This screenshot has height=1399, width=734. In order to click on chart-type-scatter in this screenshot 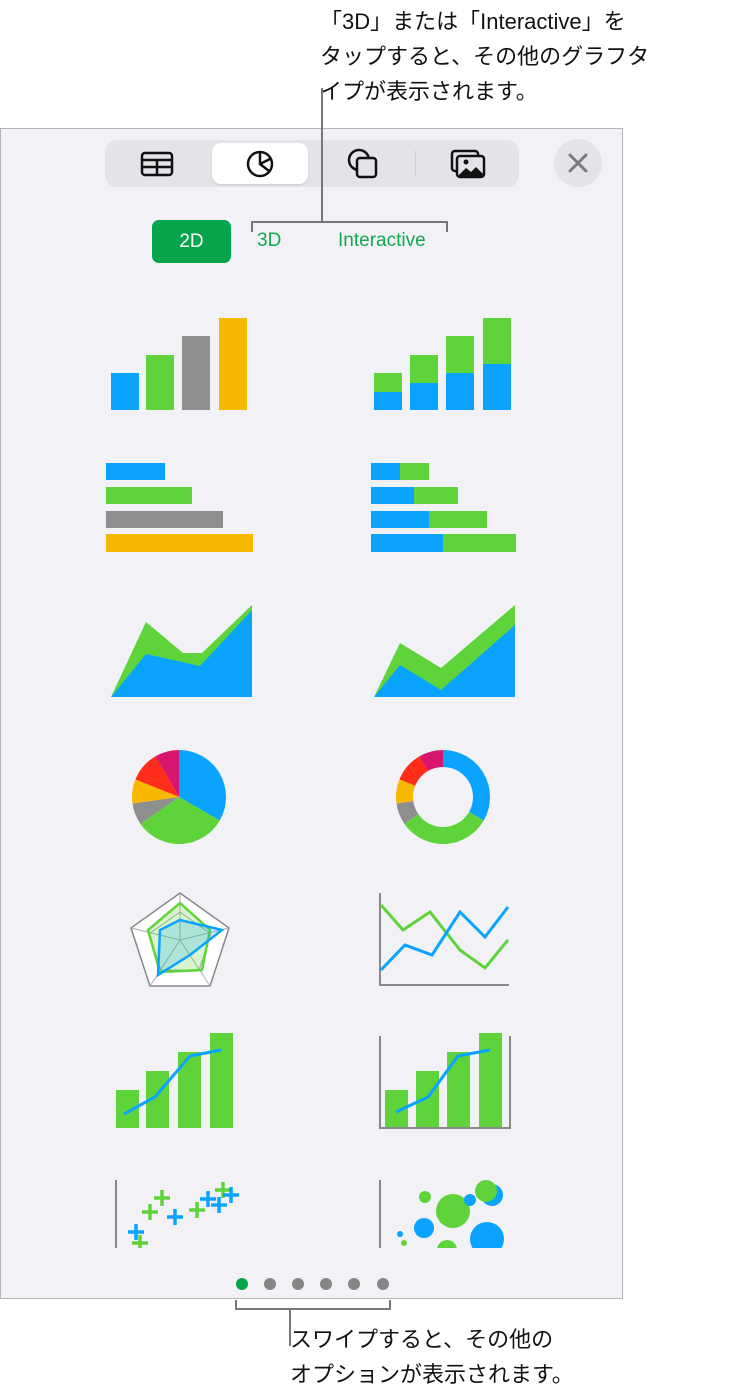, I will do `click(177, 1215)`.